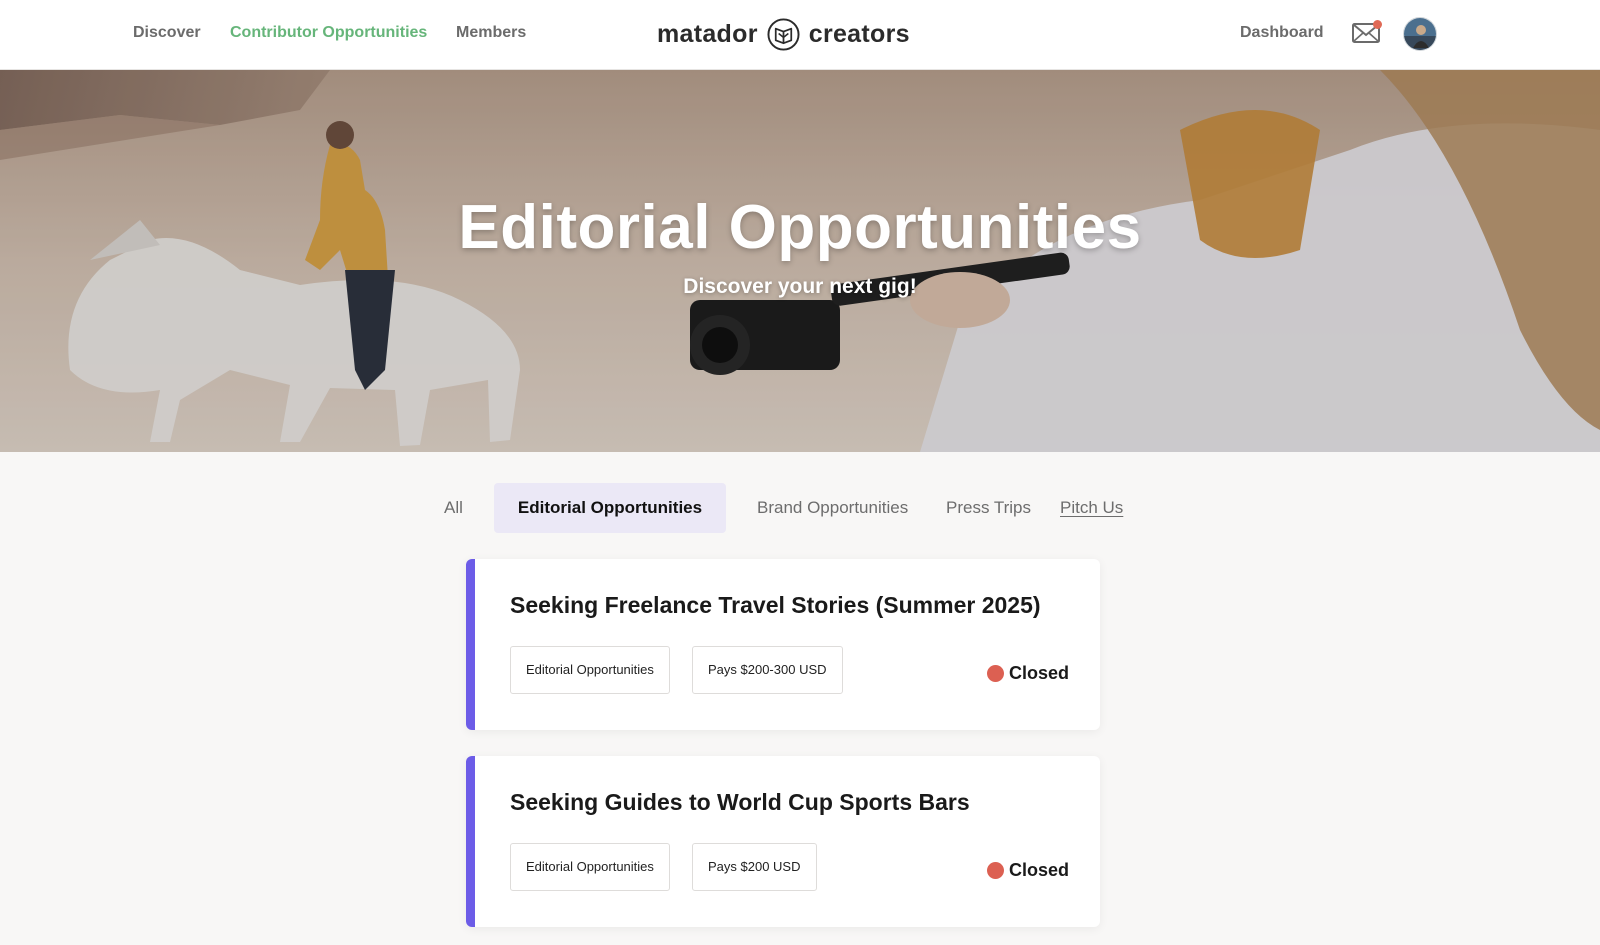 Image resolution: width=1600 pixels, height=945 pixels. Describe the element at coordinates (1420, 34) in the screenshot. I see `user-avatar` at that location.